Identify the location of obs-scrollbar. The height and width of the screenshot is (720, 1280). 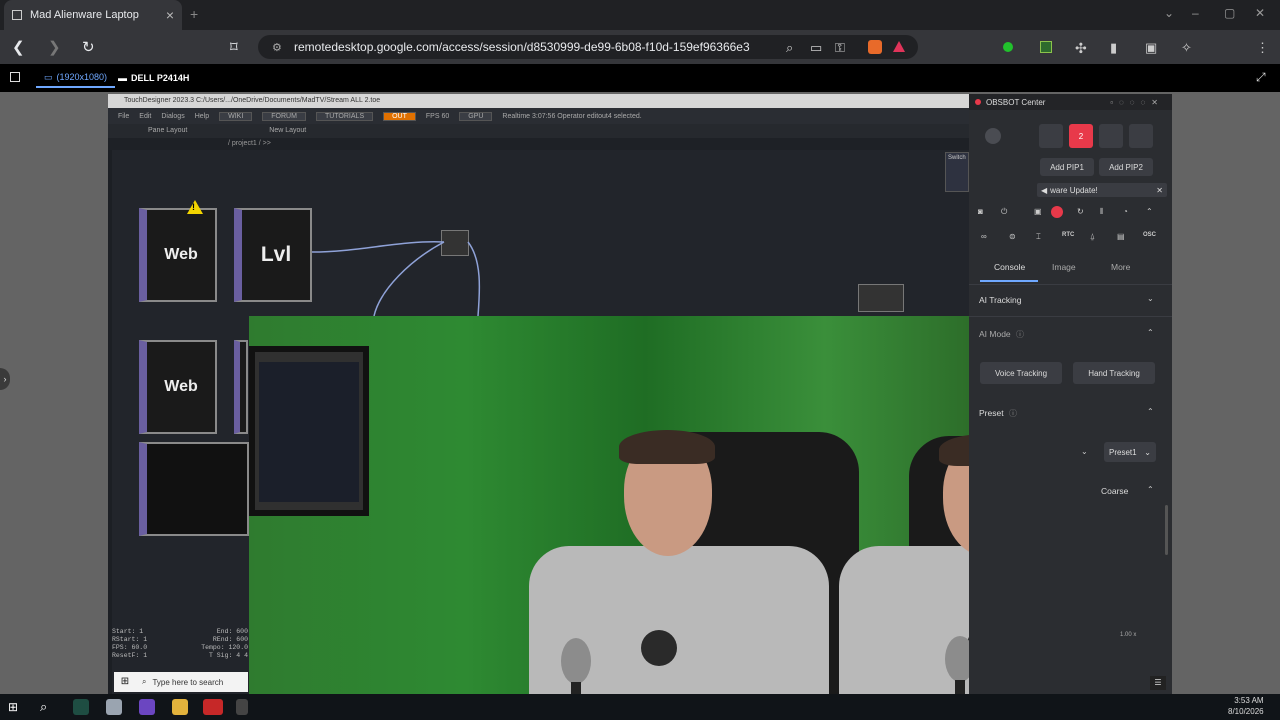
(1166, 530).